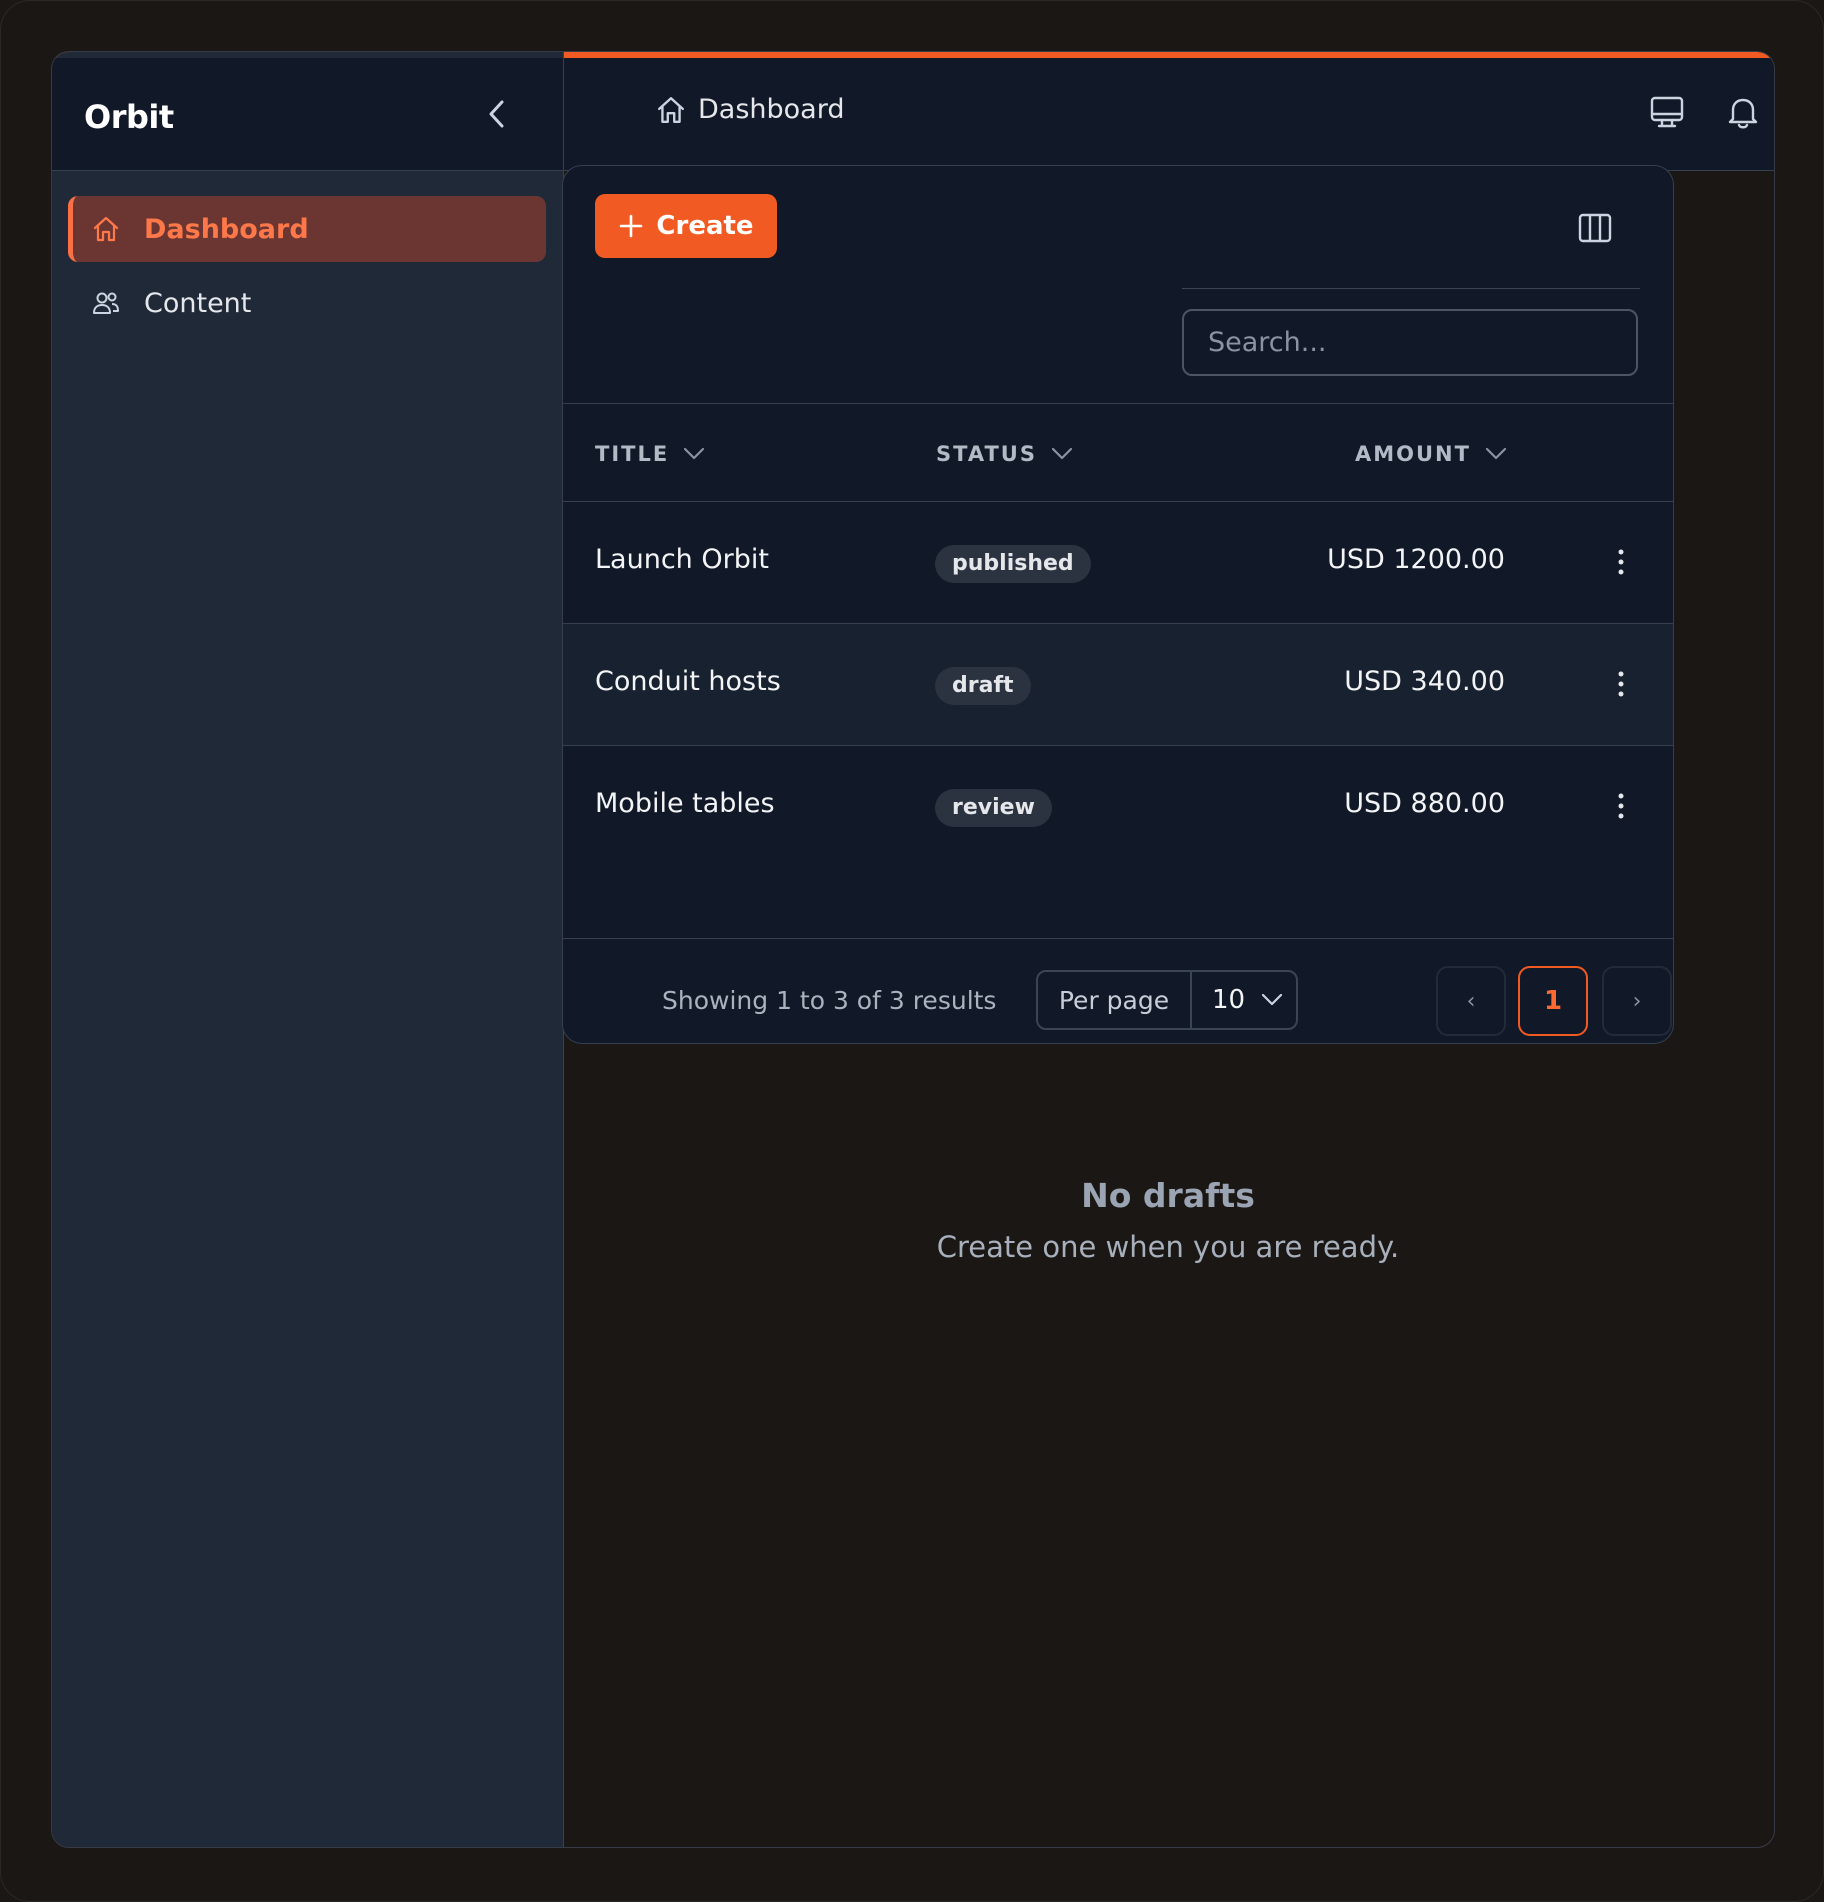 The width and height of the screenshot is (1824, 1902). What do you see at coordinates (986, 454) in the screenshot?
I see `column-header-label: STATUS` at bounding box center [986, 454].